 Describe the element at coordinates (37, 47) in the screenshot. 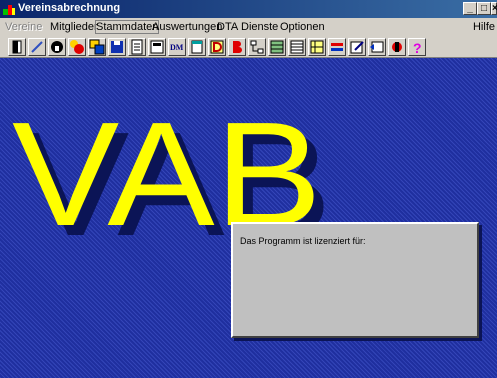

I see `pen-icon` at that location.